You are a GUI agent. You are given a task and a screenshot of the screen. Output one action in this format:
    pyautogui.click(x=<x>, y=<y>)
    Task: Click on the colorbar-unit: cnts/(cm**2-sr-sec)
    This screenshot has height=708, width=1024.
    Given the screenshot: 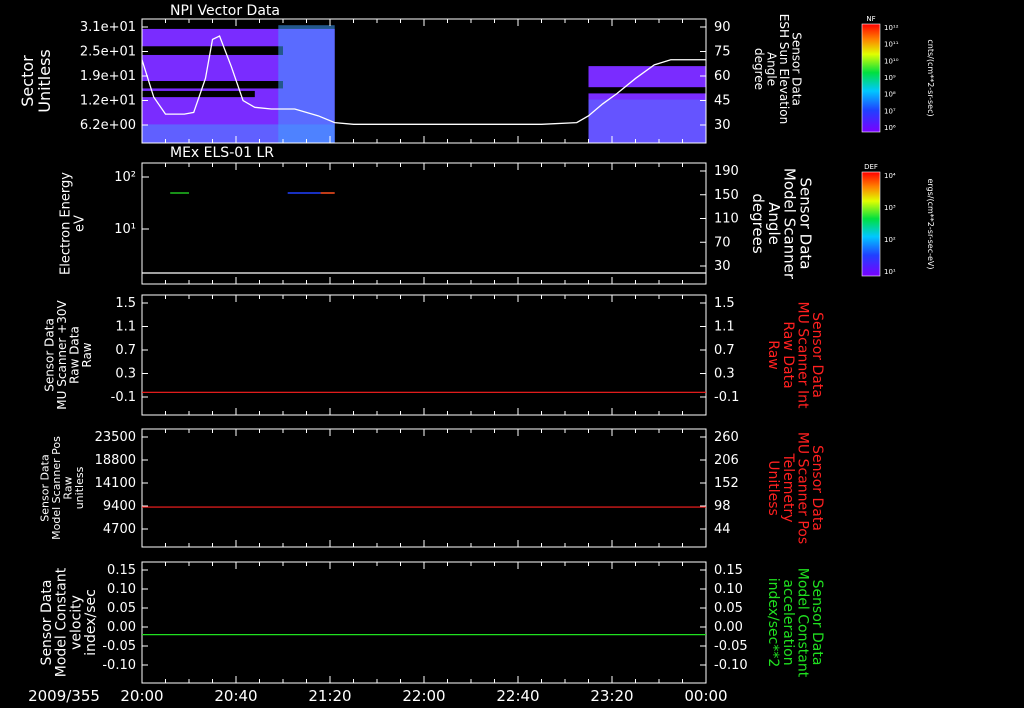 What is the action you would take?
    pyautogui.click(x=930, y=77)
    